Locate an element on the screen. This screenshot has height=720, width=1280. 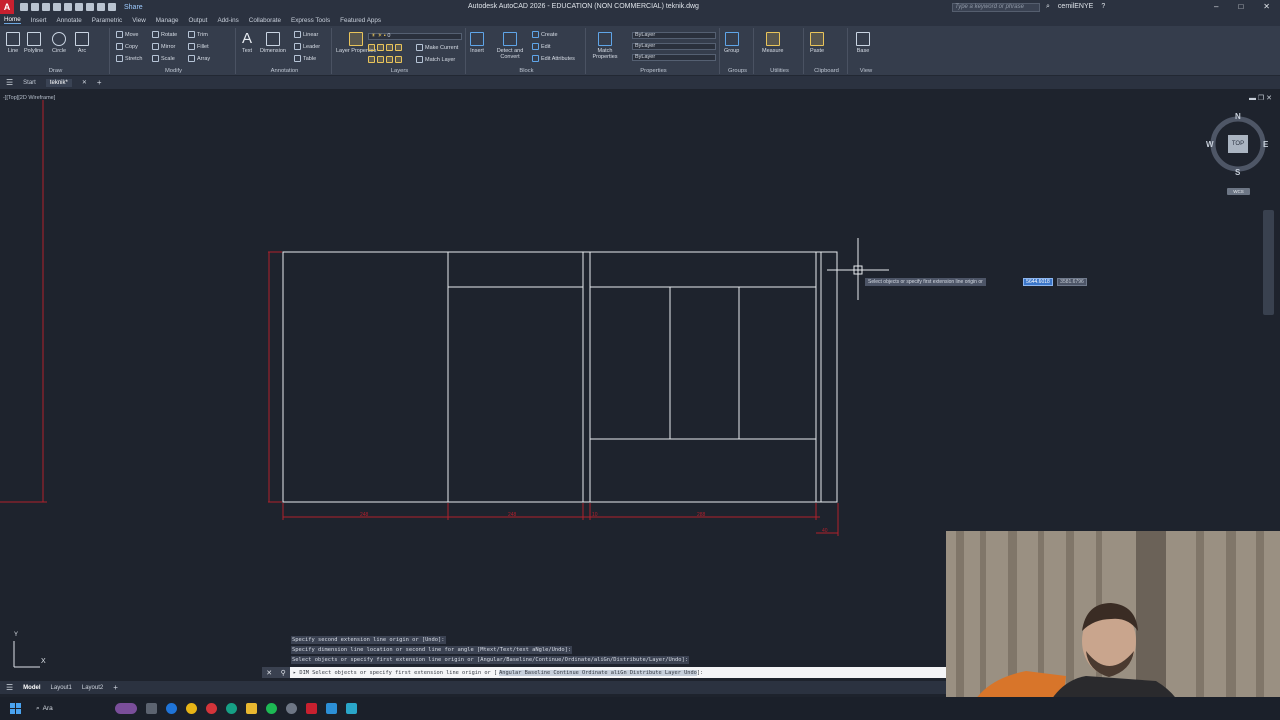
webcam-overlay is located at coordinates (1113, 625).